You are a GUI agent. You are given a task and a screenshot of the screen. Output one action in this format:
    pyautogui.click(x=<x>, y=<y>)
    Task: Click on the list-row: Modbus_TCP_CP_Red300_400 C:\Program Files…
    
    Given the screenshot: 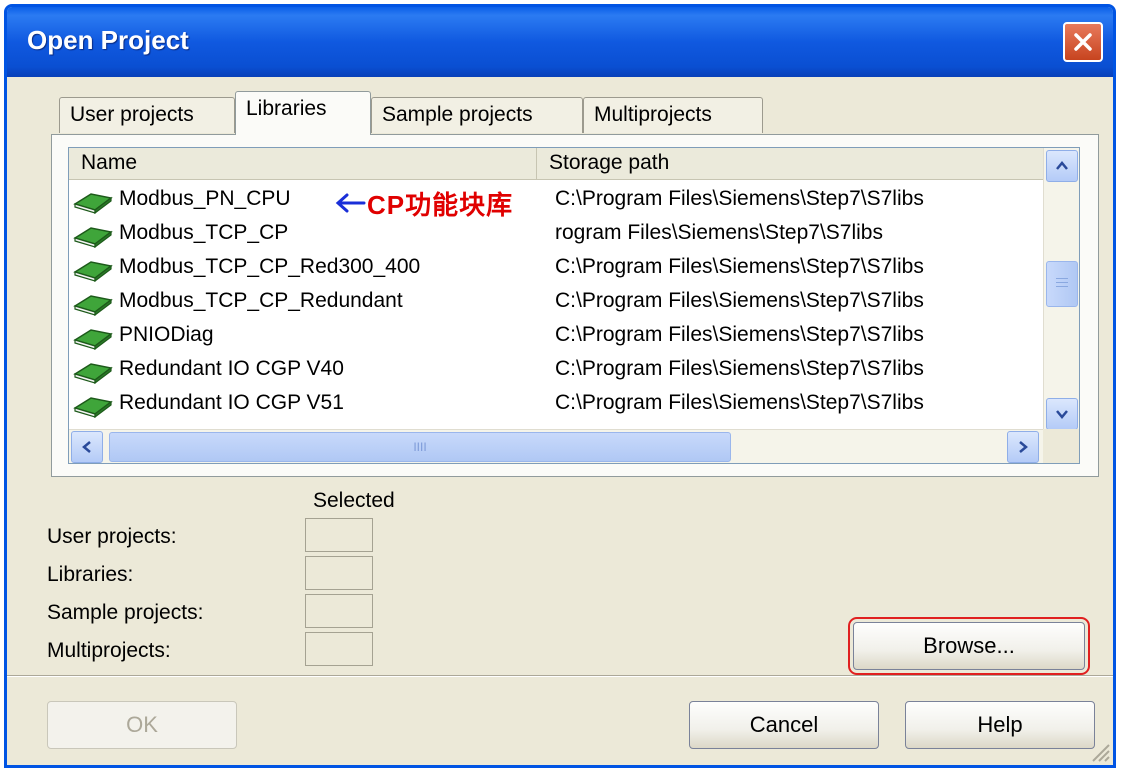 What is the action you would take?
    pyautogui.click(x=556, y=269)
    